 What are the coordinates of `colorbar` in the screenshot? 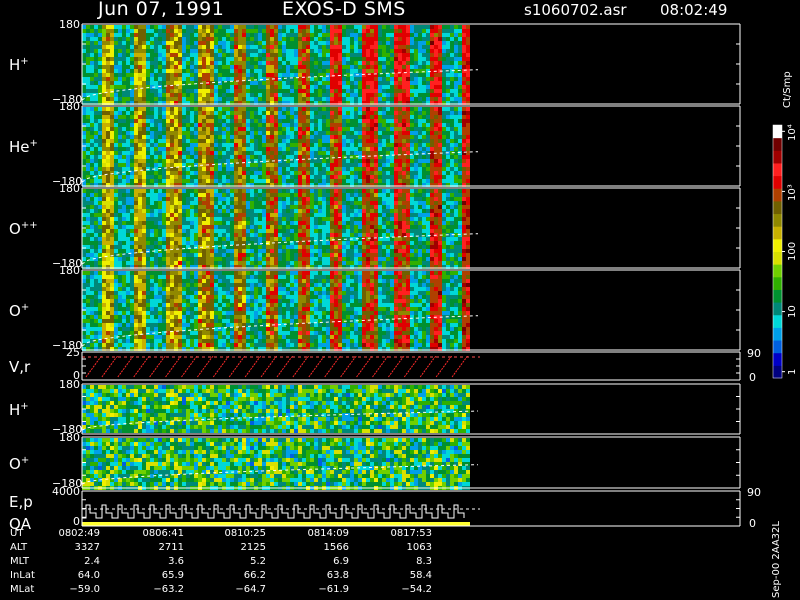 It's located at (778, 251).